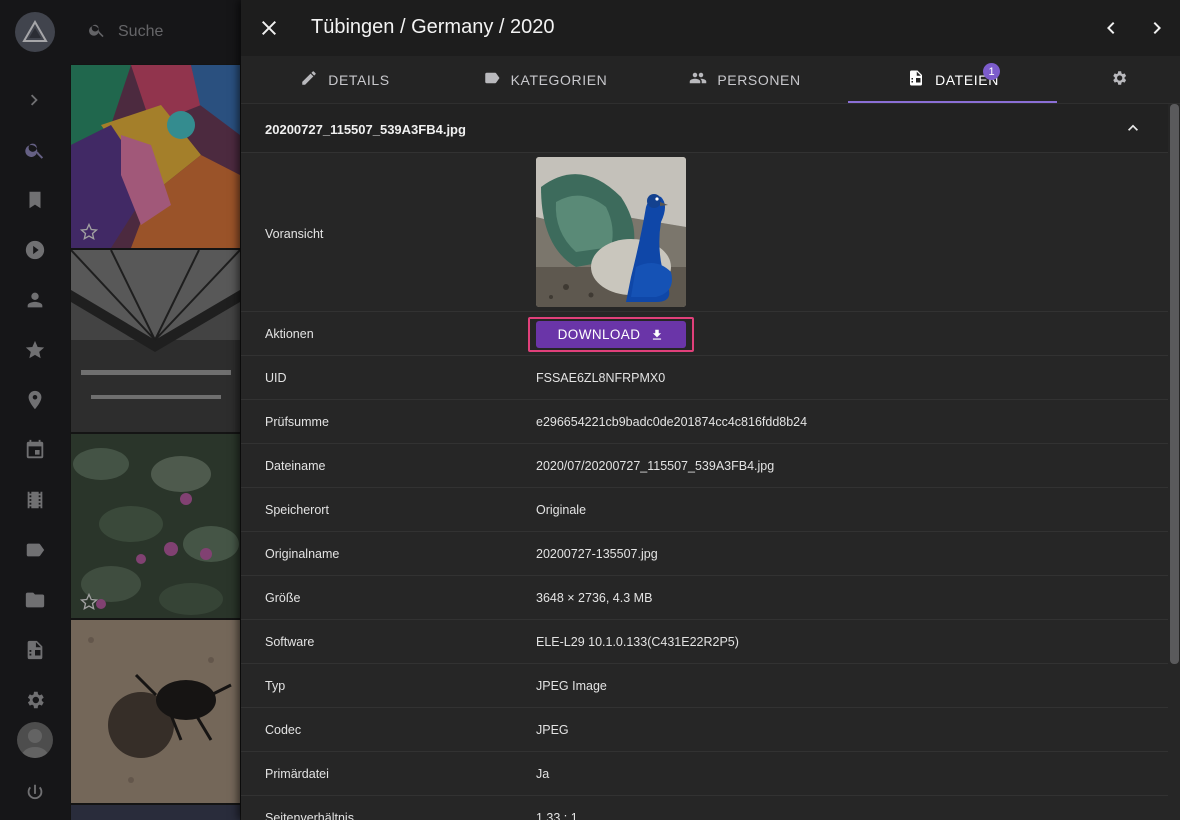  I want to click on close-icon, so click(269, 28).